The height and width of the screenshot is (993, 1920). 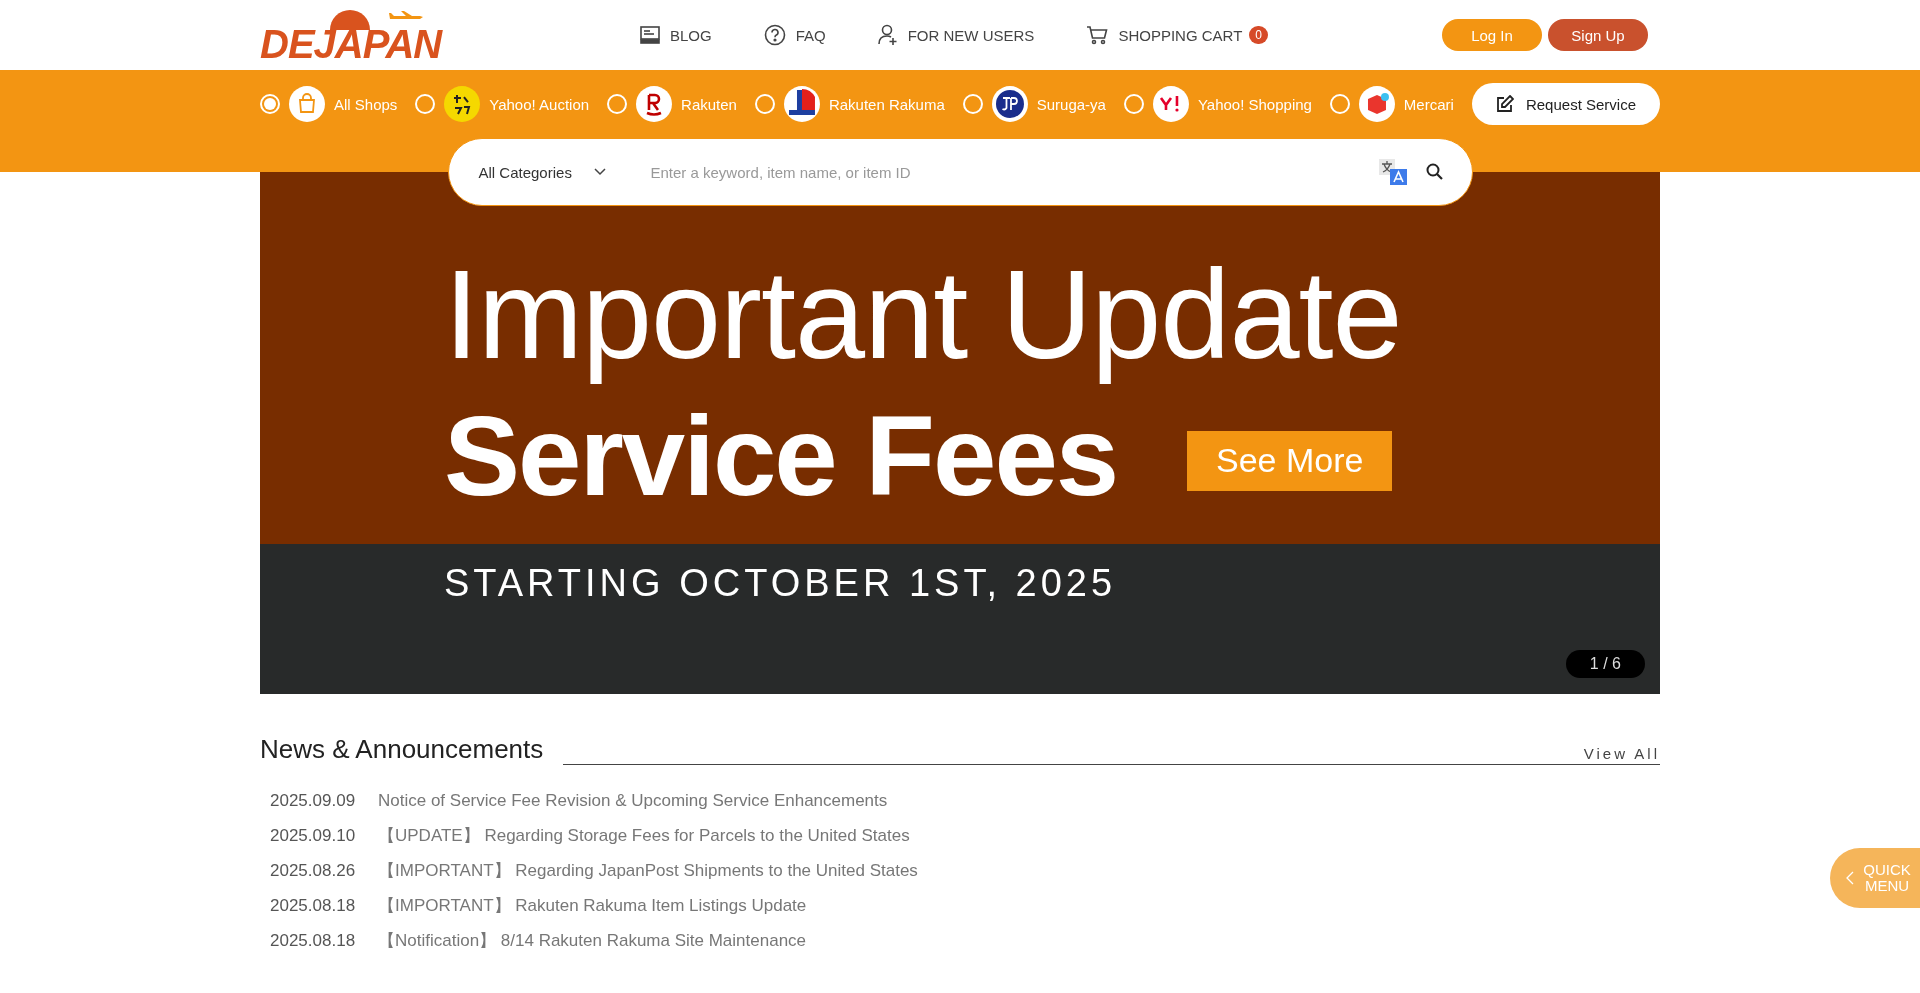 What do you see at coordinates (1605, 664) in the screenshot?
I see `slide-counter: 1 / 6` at bounding box center [1605, 664].